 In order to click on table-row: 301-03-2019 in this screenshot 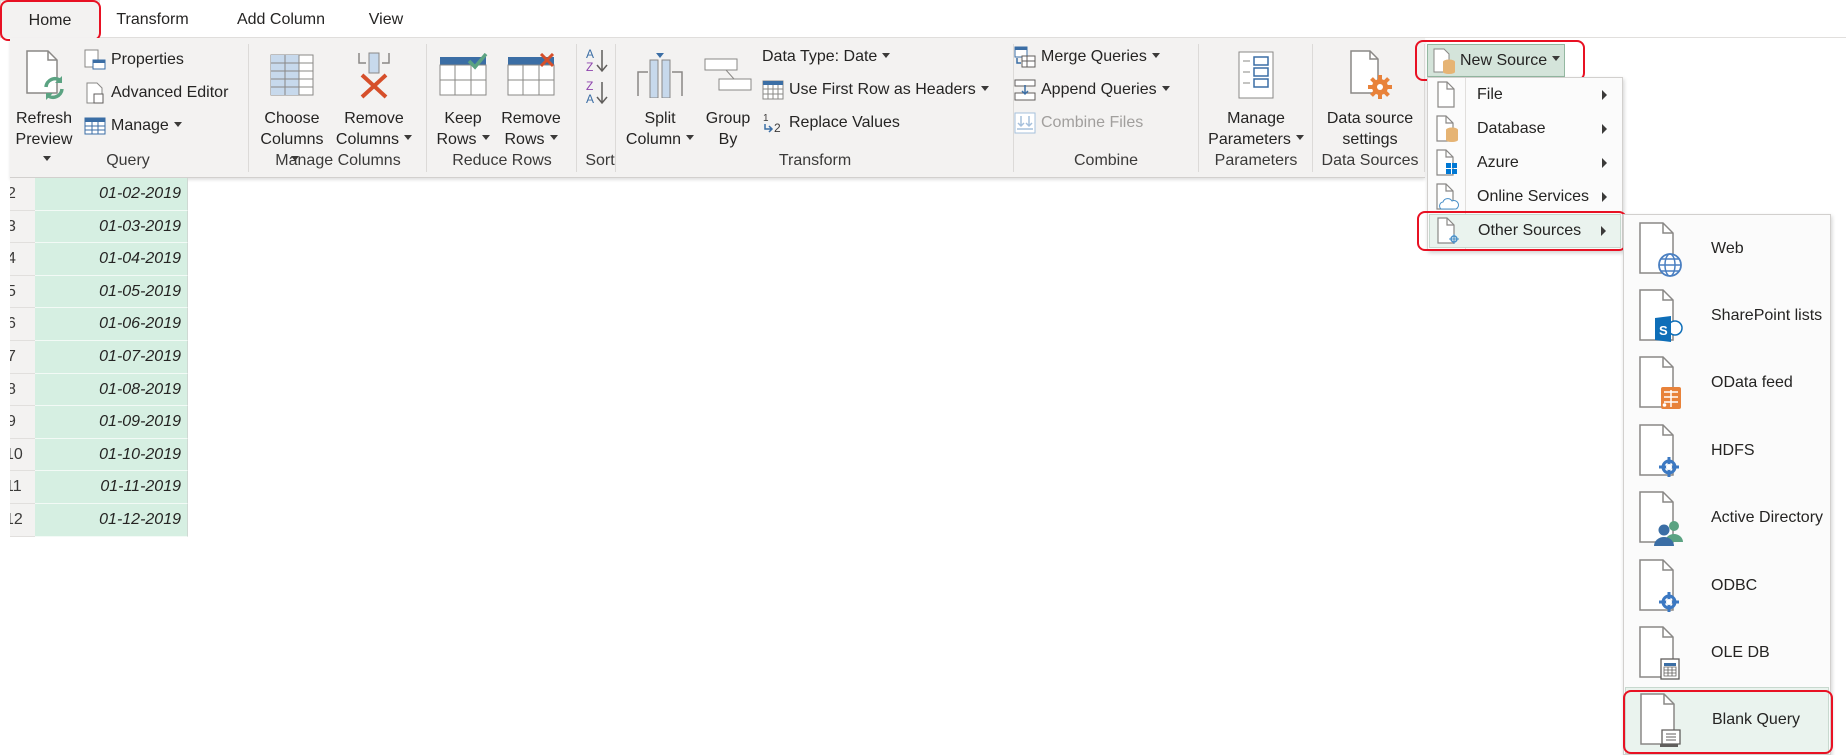, I will do `click(99, 227)`.